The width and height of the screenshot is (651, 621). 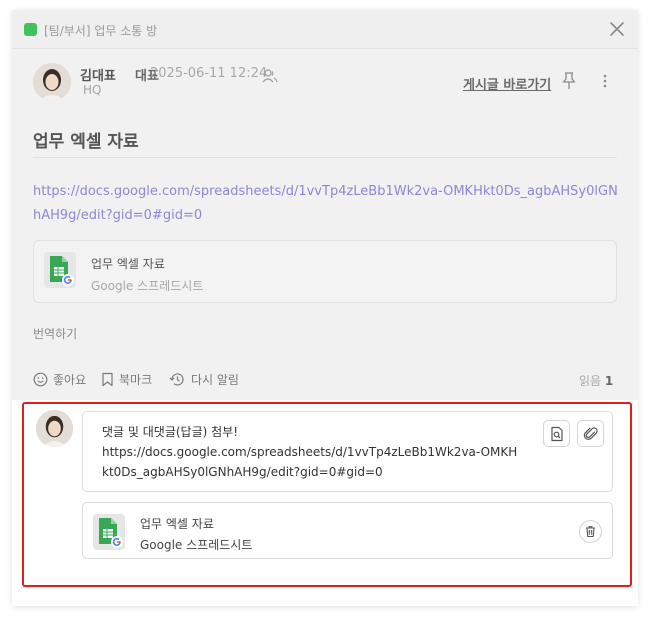 What do you see at coordinates (609, 381) in the screenshot?
I see `read-number: 1` at bounding box center [609, 381].